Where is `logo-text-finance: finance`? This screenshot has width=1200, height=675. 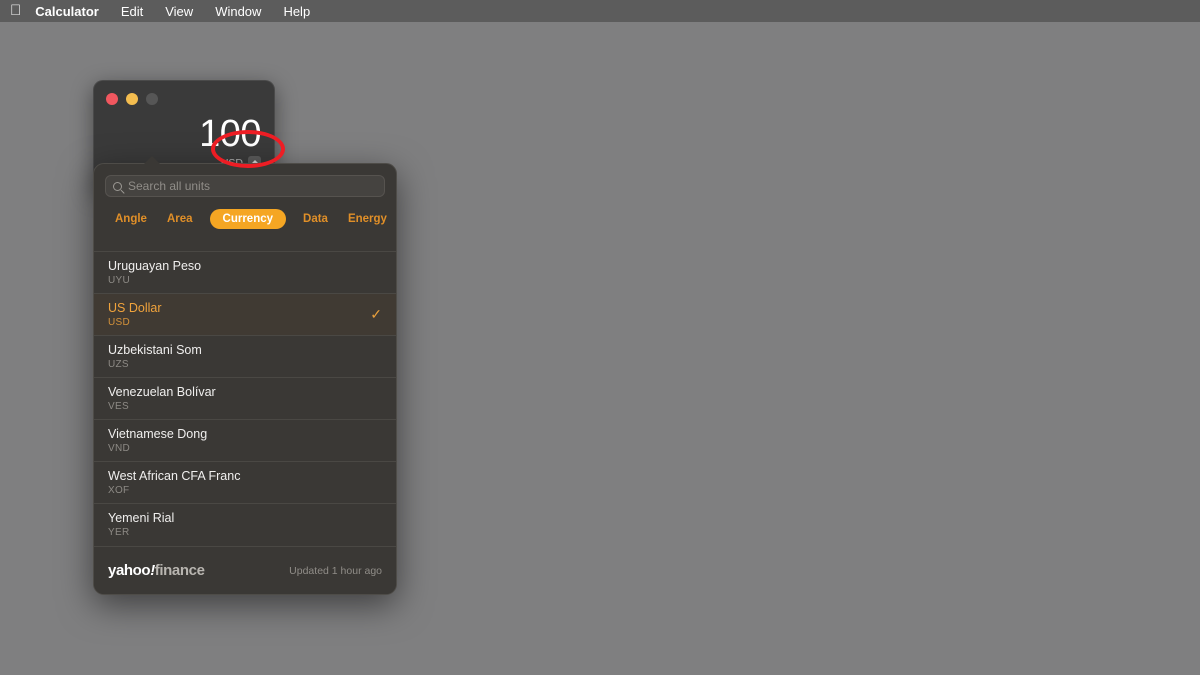
logo-text-finance: finance is located at coordinates (179, 570).